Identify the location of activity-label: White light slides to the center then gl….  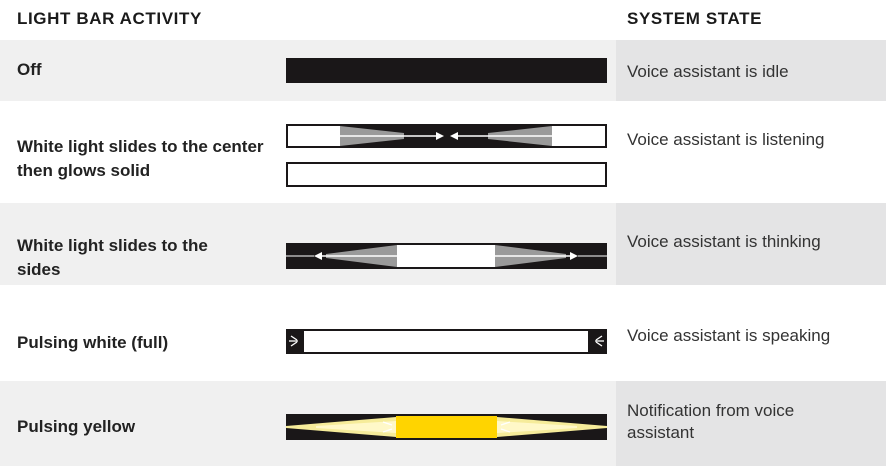
(140, 158).